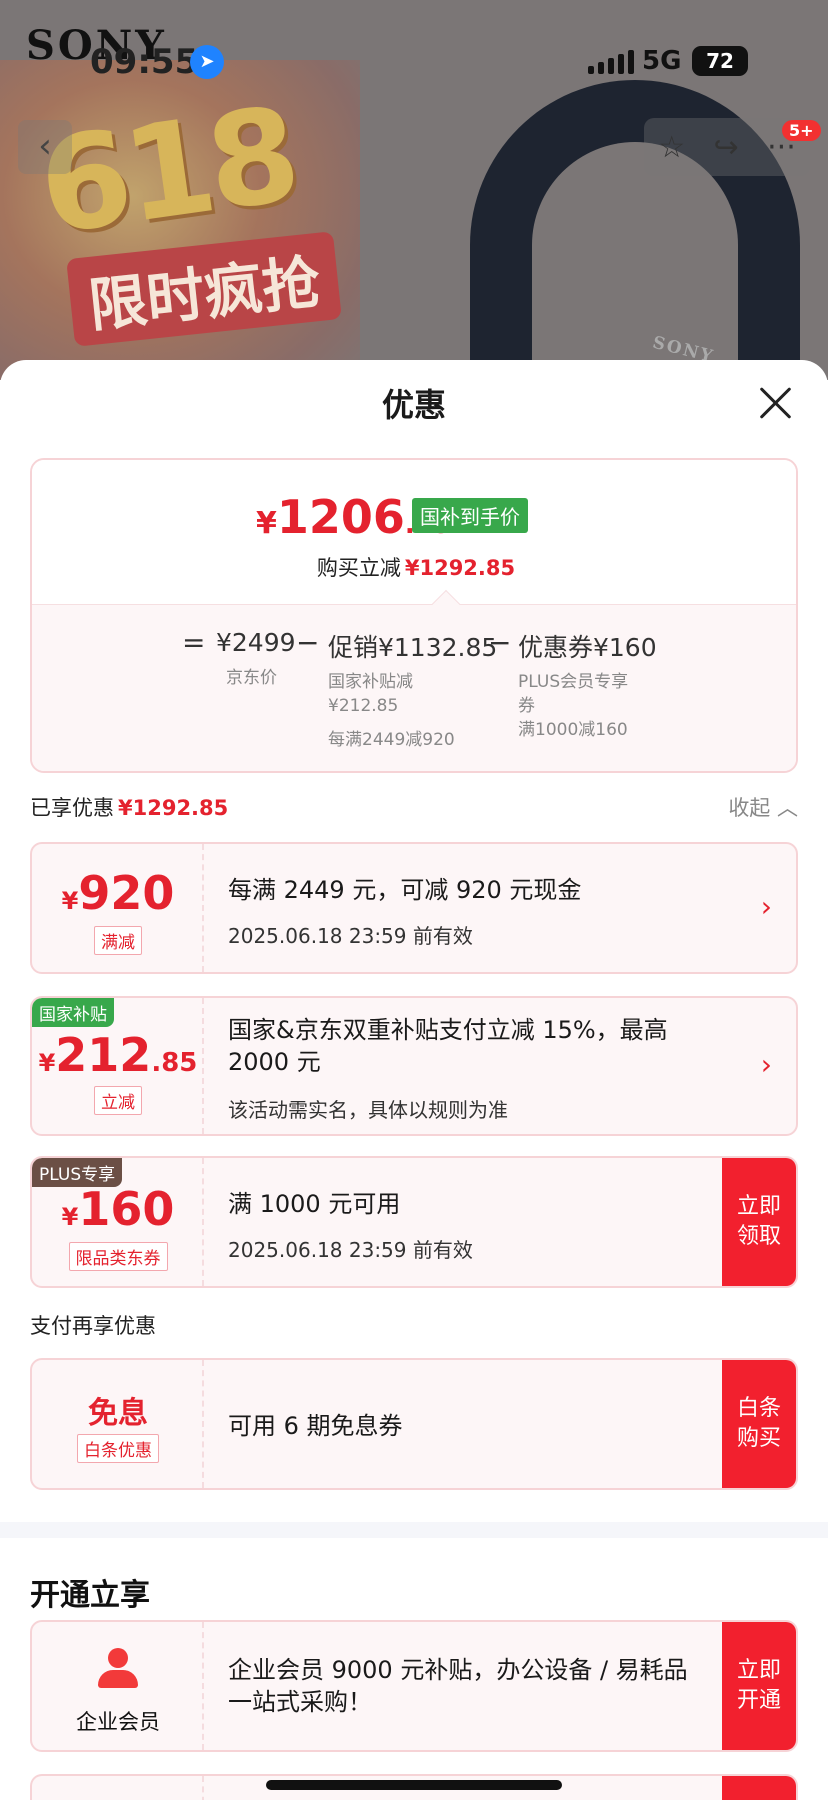 The height and width of the screenshot is (1800, 828). Describe the element at coordinates (173, 808) in the screenshot. I see `enjoyed-amount: ¥1292.85` at that location.